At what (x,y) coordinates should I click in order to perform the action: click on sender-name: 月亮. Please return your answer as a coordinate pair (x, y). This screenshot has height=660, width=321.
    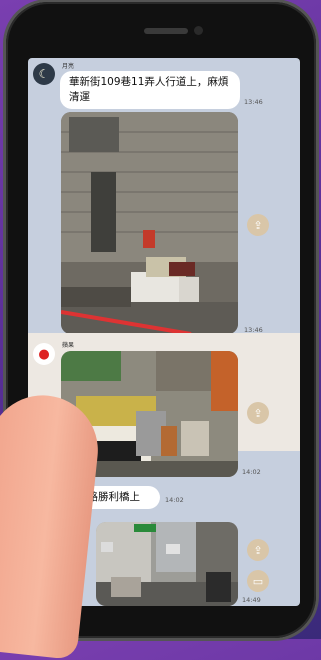
    Looking at the image, I should click on (68, 66).